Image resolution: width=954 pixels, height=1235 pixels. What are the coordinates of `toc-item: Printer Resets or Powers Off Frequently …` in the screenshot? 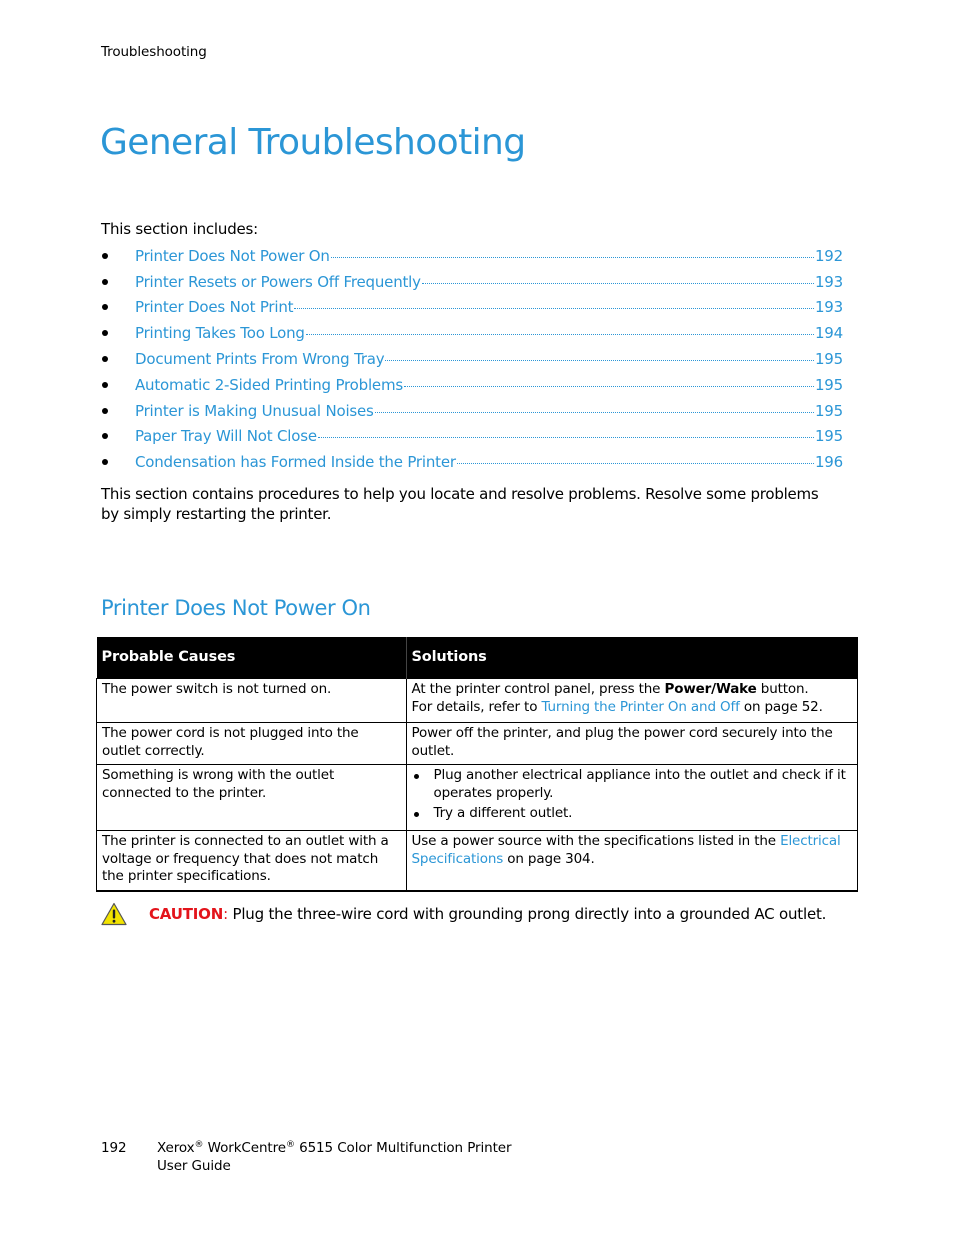 It's located at (472, 282).